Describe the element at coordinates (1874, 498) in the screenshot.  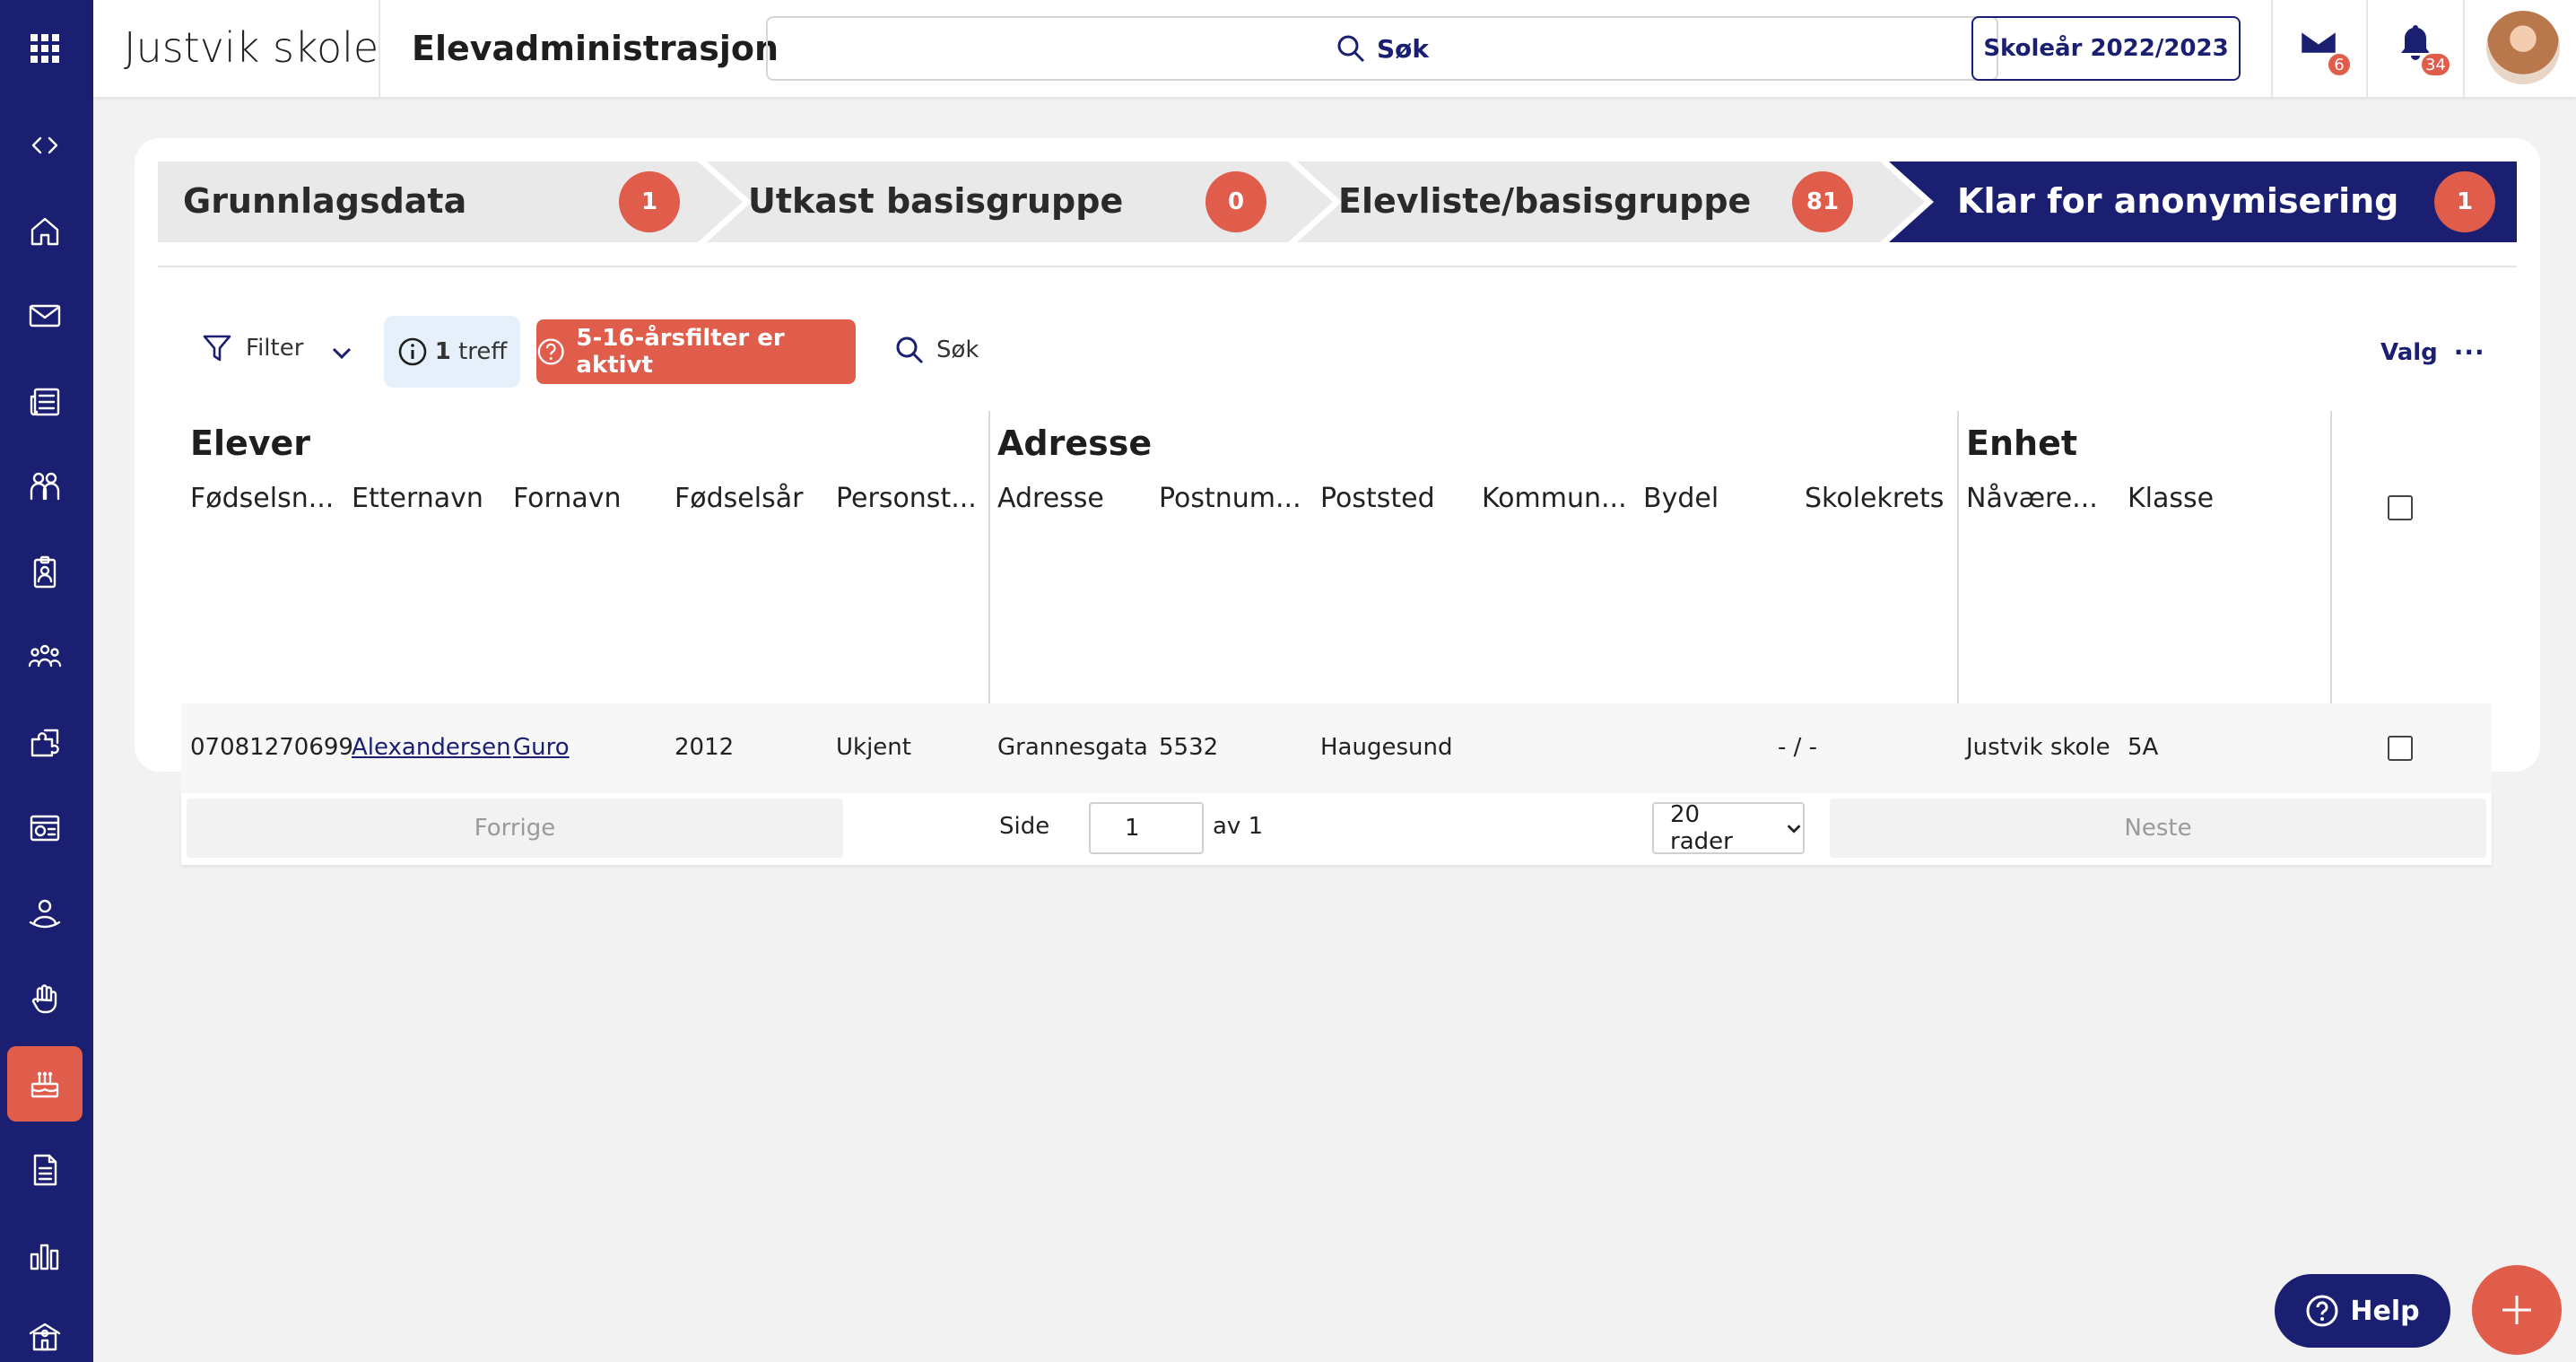
I see `col-header-skolekrets: Skolekrets` at that location.